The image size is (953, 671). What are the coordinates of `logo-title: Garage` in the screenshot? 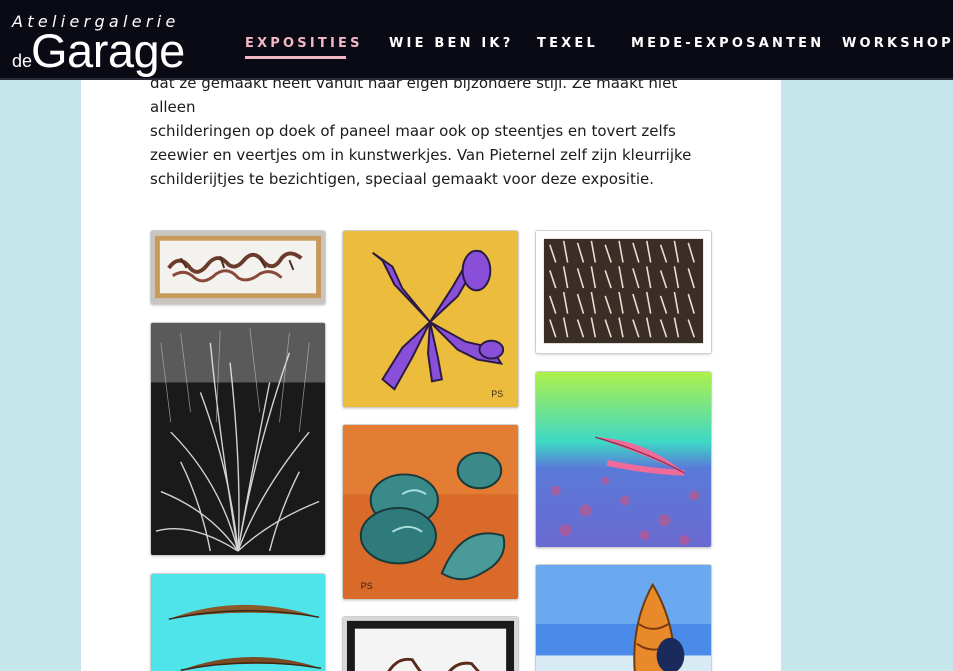 It's located at (108, 51).